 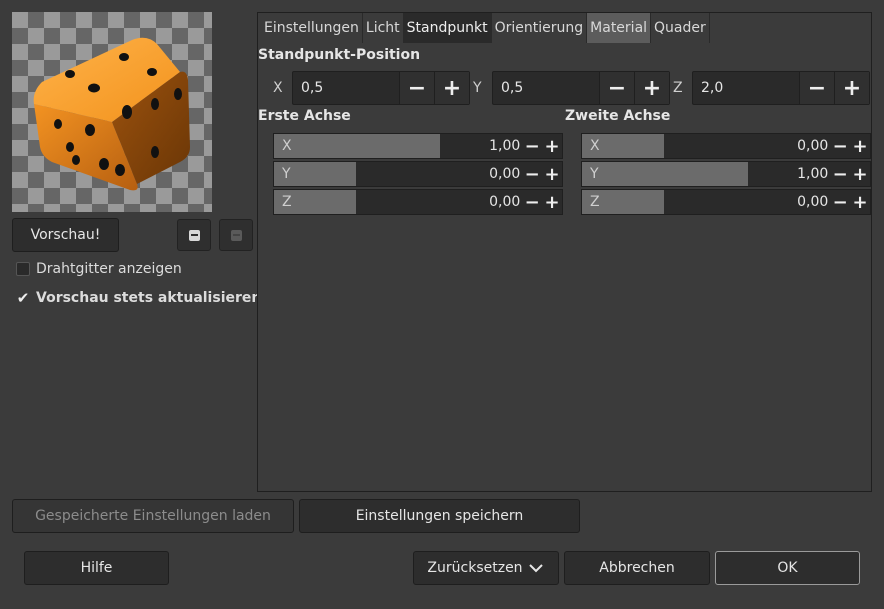 I want to click on viewpoint-y-value: 0,5, so click(x=546, y=88).